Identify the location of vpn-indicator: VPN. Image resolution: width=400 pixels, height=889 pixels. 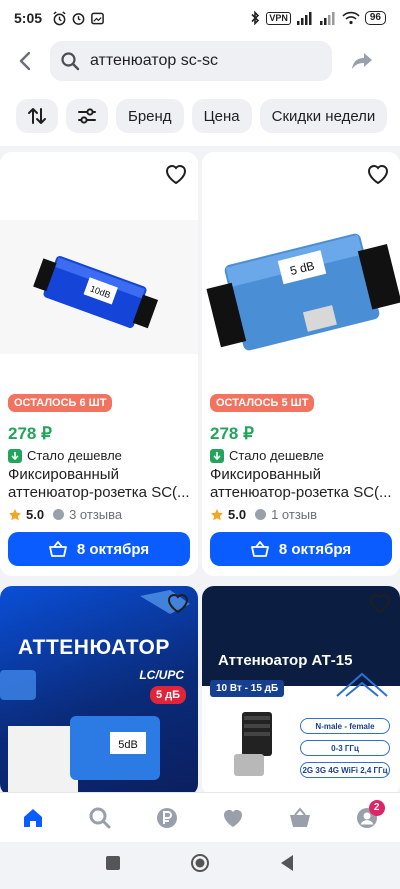
(278, 18).